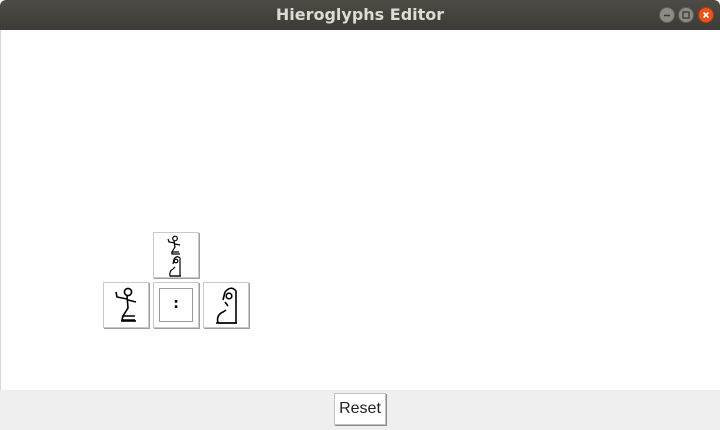  I want to click on bottom-bar: Reset, so click(360, 410).